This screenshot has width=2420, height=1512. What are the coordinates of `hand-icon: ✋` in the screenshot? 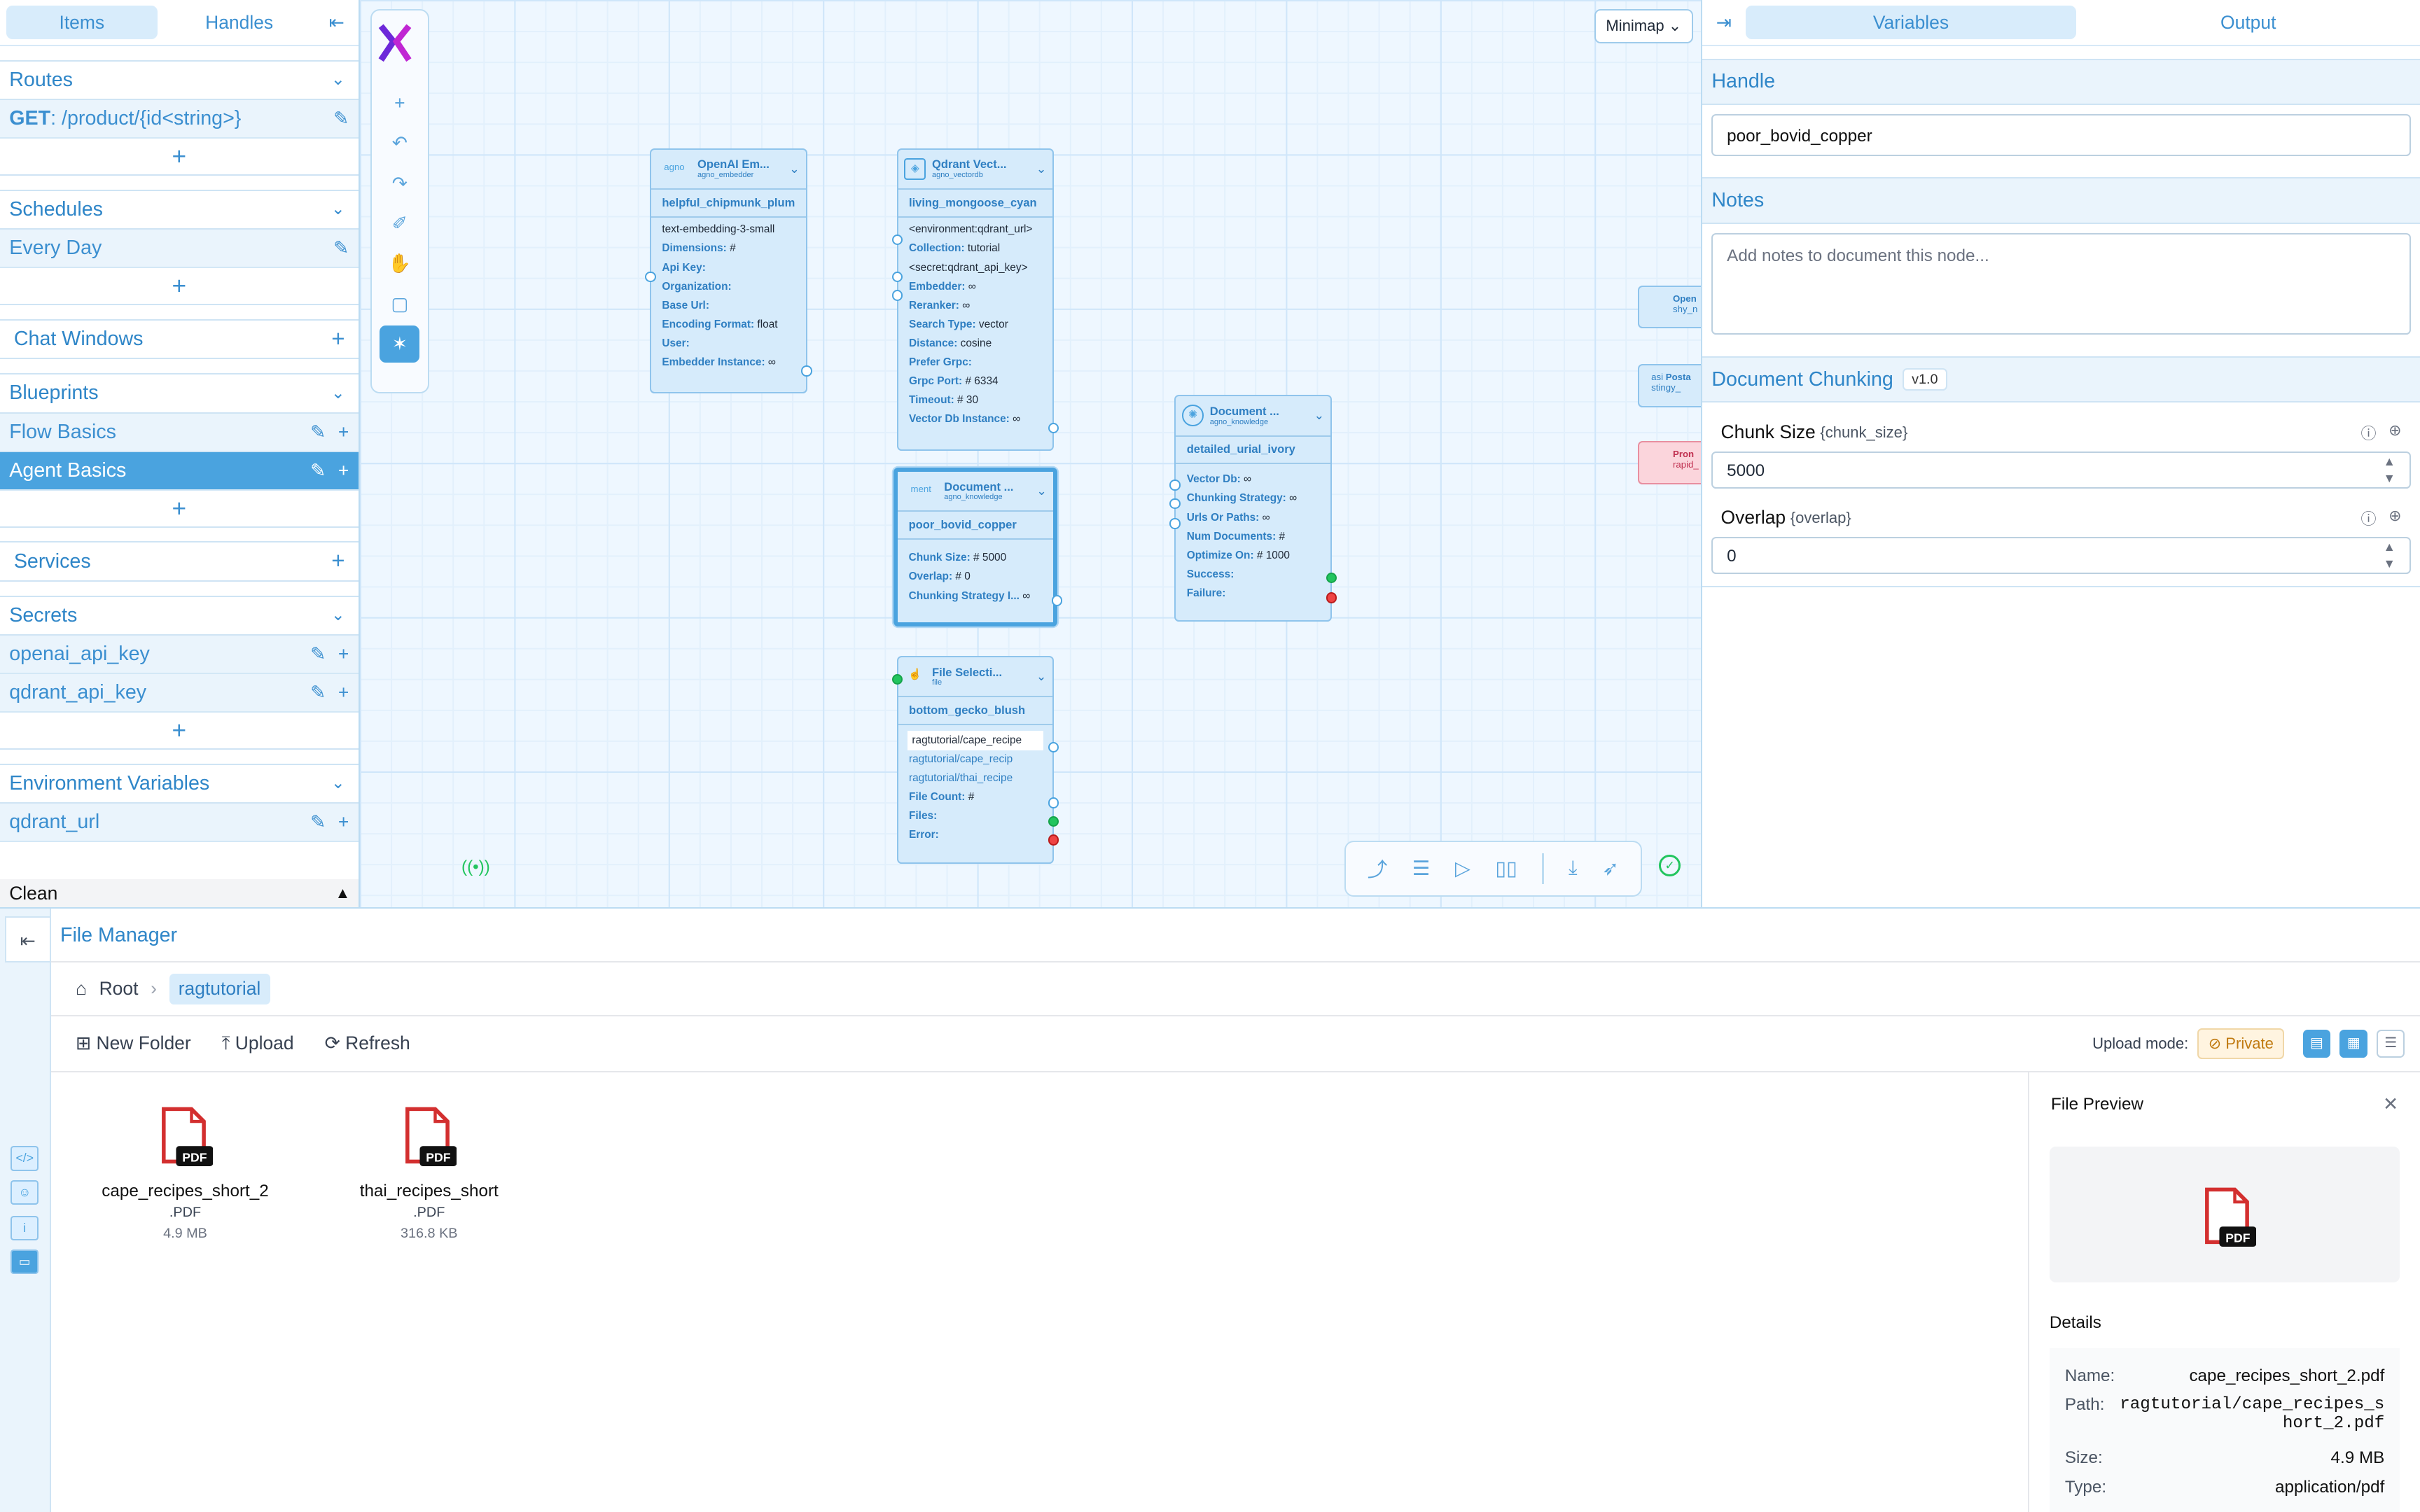 It's located at (399, 263).